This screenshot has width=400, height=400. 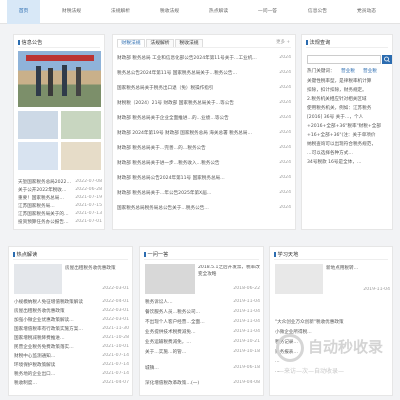 What do you see at coordinates (317, 12) in the screenshot?
I see `nav-notices: 信息公告` at bounding box center [317, 12].